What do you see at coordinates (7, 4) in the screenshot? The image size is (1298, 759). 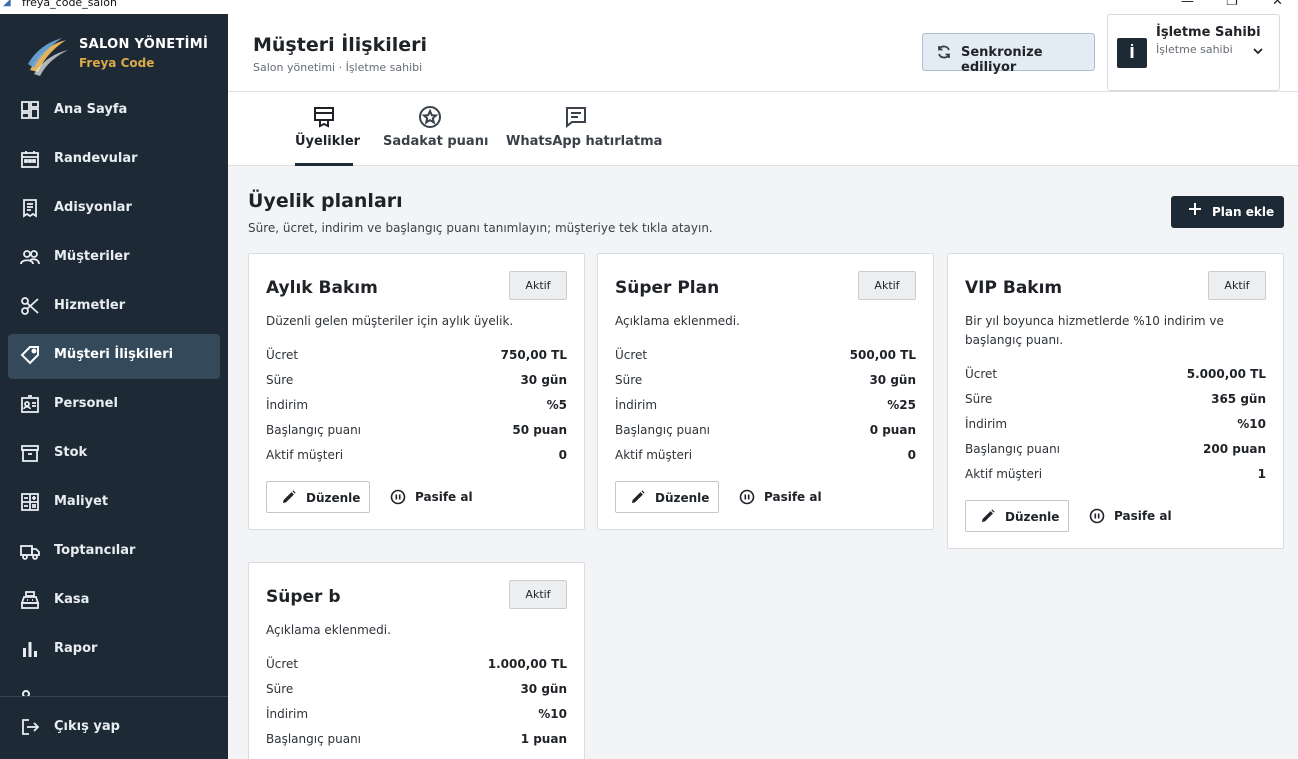 I see `app-icon: ◢` at bounding box center [7, 4].